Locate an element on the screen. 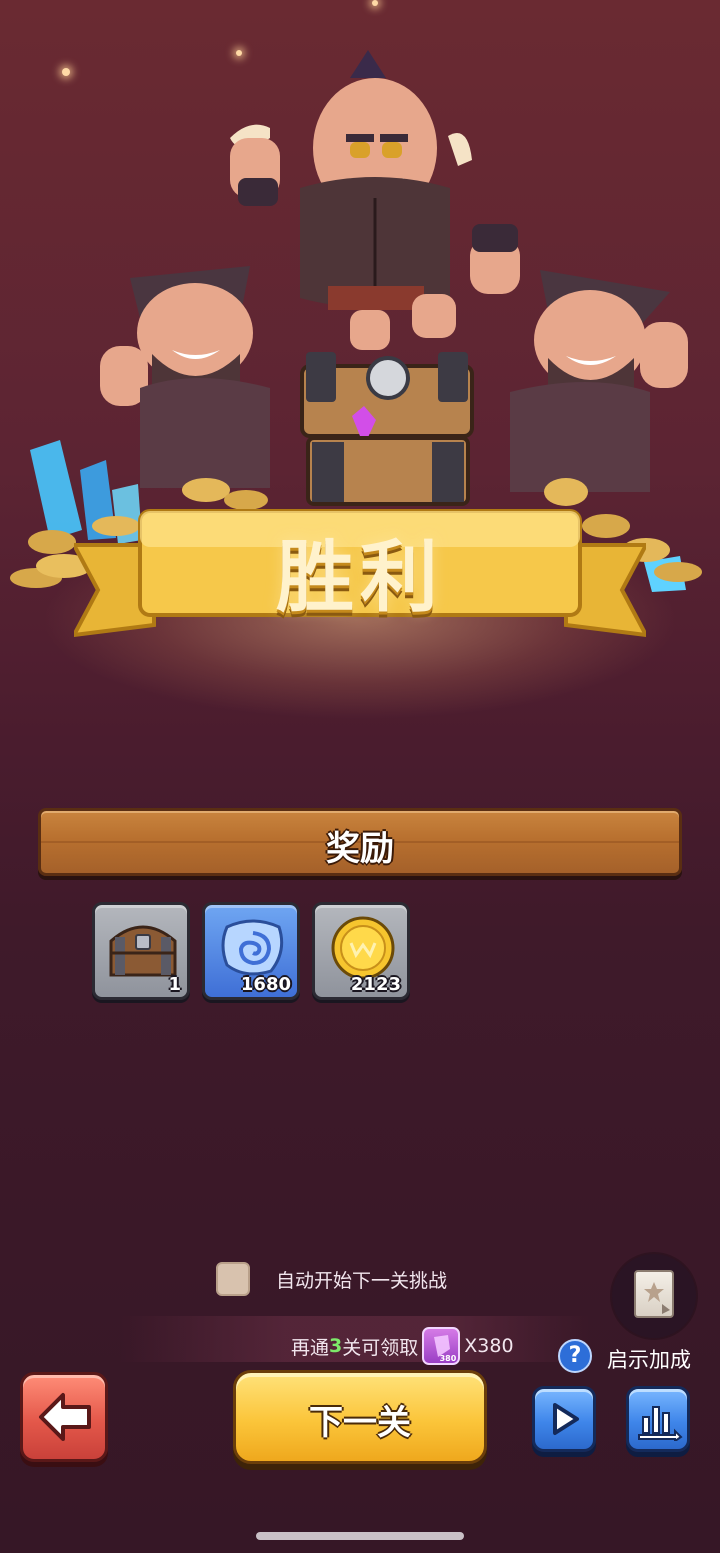 This screenshot has height=1553, width=720. auto-next-checkbox is located at coordinates (233, 1279).